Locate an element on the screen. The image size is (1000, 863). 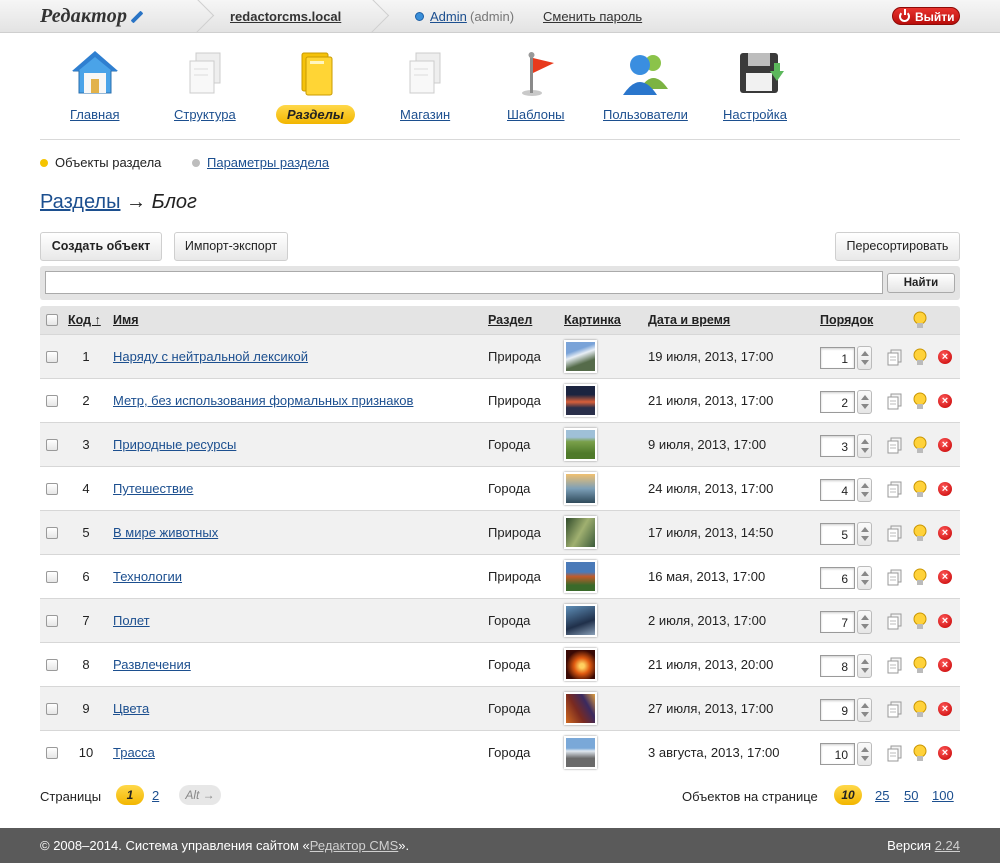
resort-button: Пересортировать is located at coordinates (897, 246).